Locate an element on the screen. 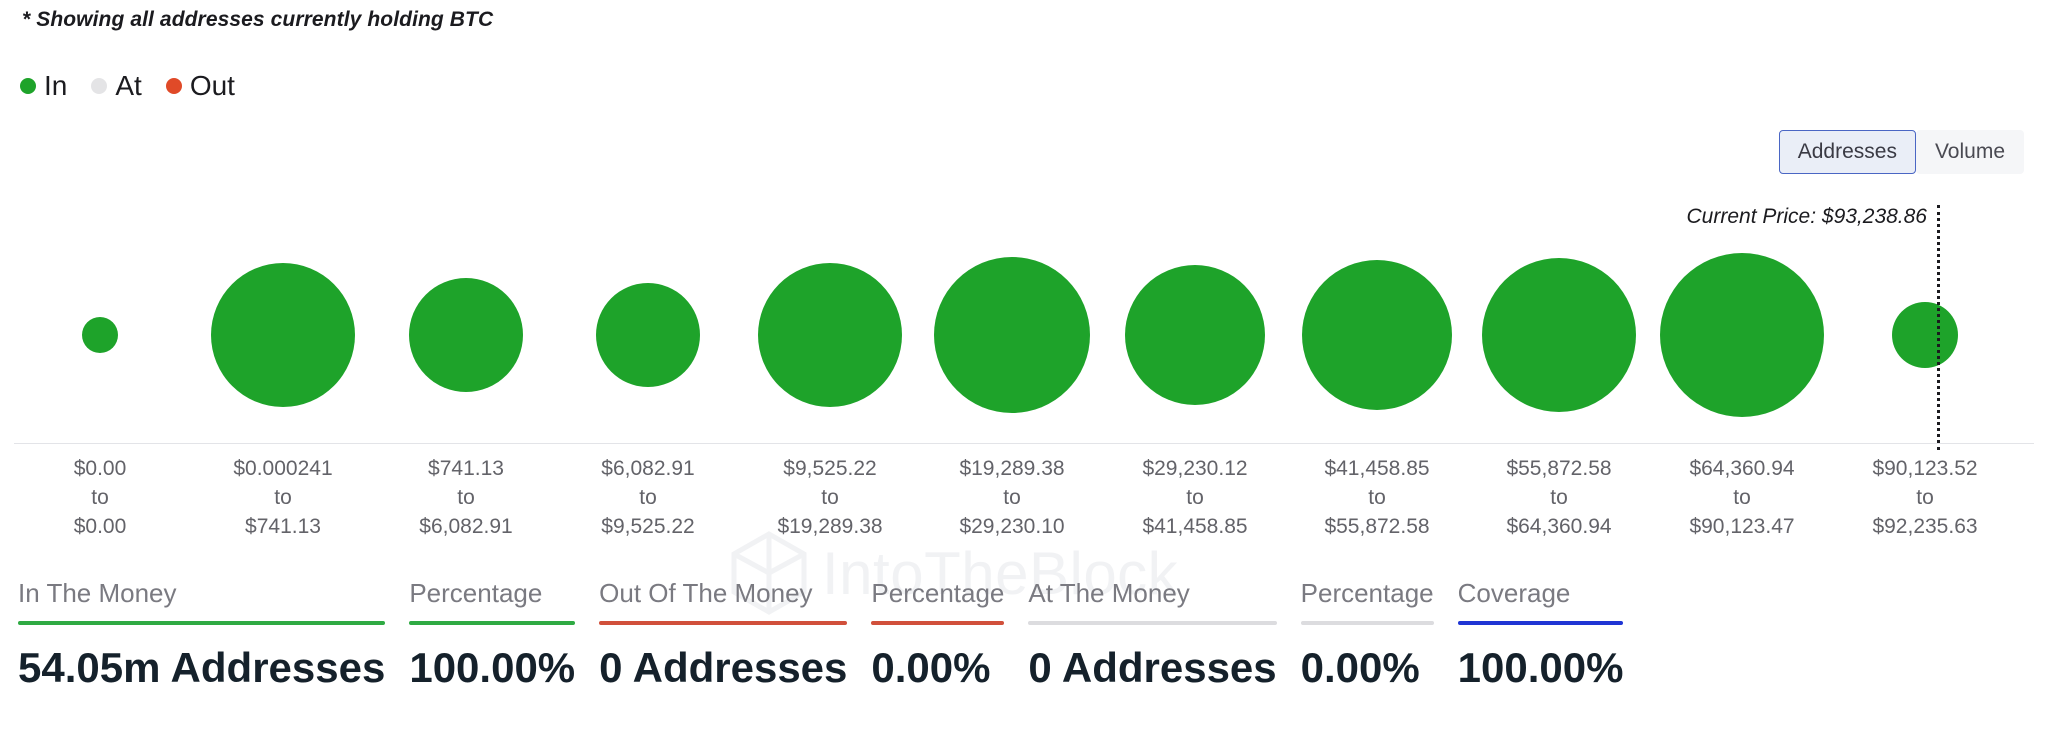 This screenshot has height=737, width=2048. x-axis-label-8-line1: $55,872.58 is located at coordinates (1559, 468).